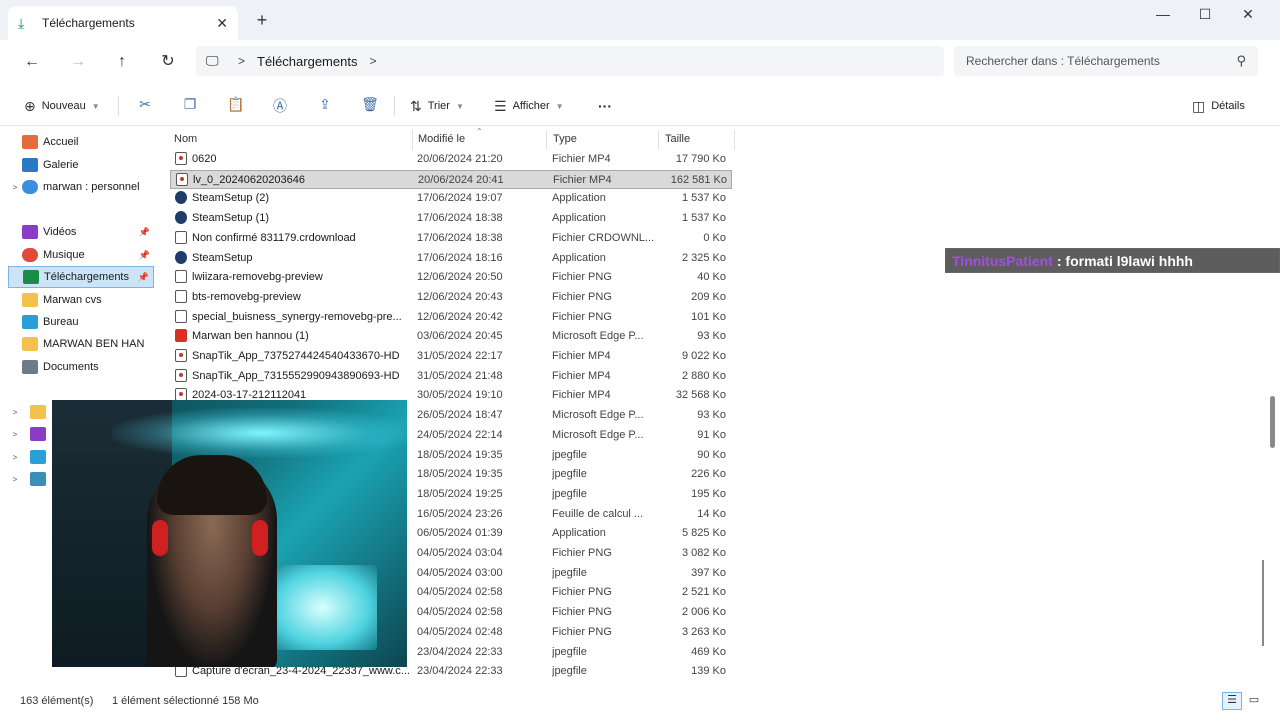 The width and height of the screenshot is (1280, 720). Describe the element at coordinates (222, 23) in the screenshot. I see `tab-close-icon: ✕` at that location.